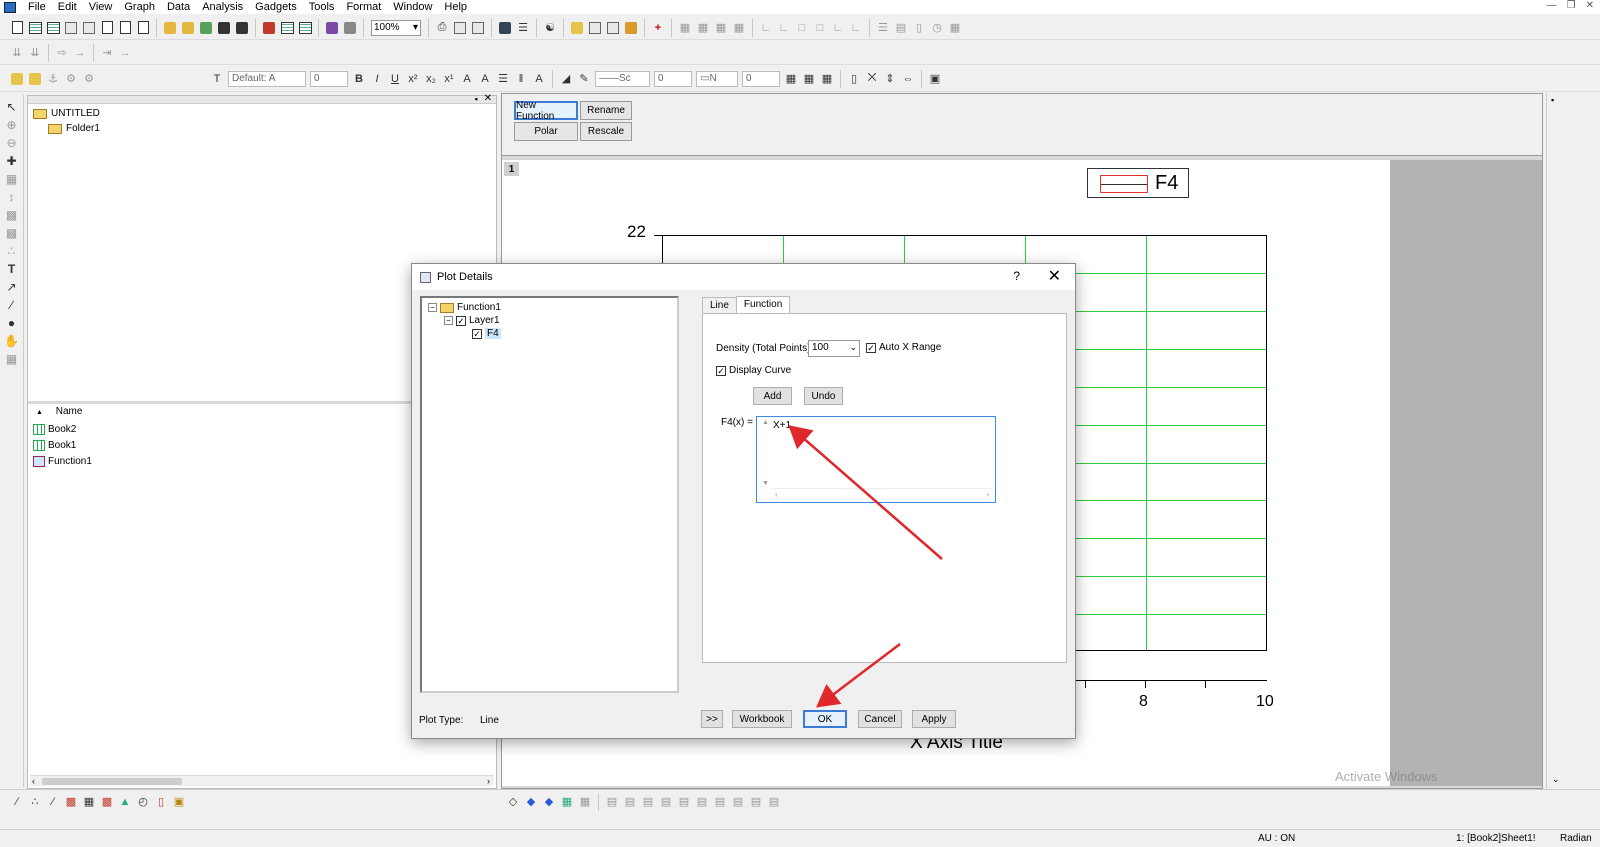  I want to click on display-curve-checkbox: ✓ Display Curve, so click(753, 370).